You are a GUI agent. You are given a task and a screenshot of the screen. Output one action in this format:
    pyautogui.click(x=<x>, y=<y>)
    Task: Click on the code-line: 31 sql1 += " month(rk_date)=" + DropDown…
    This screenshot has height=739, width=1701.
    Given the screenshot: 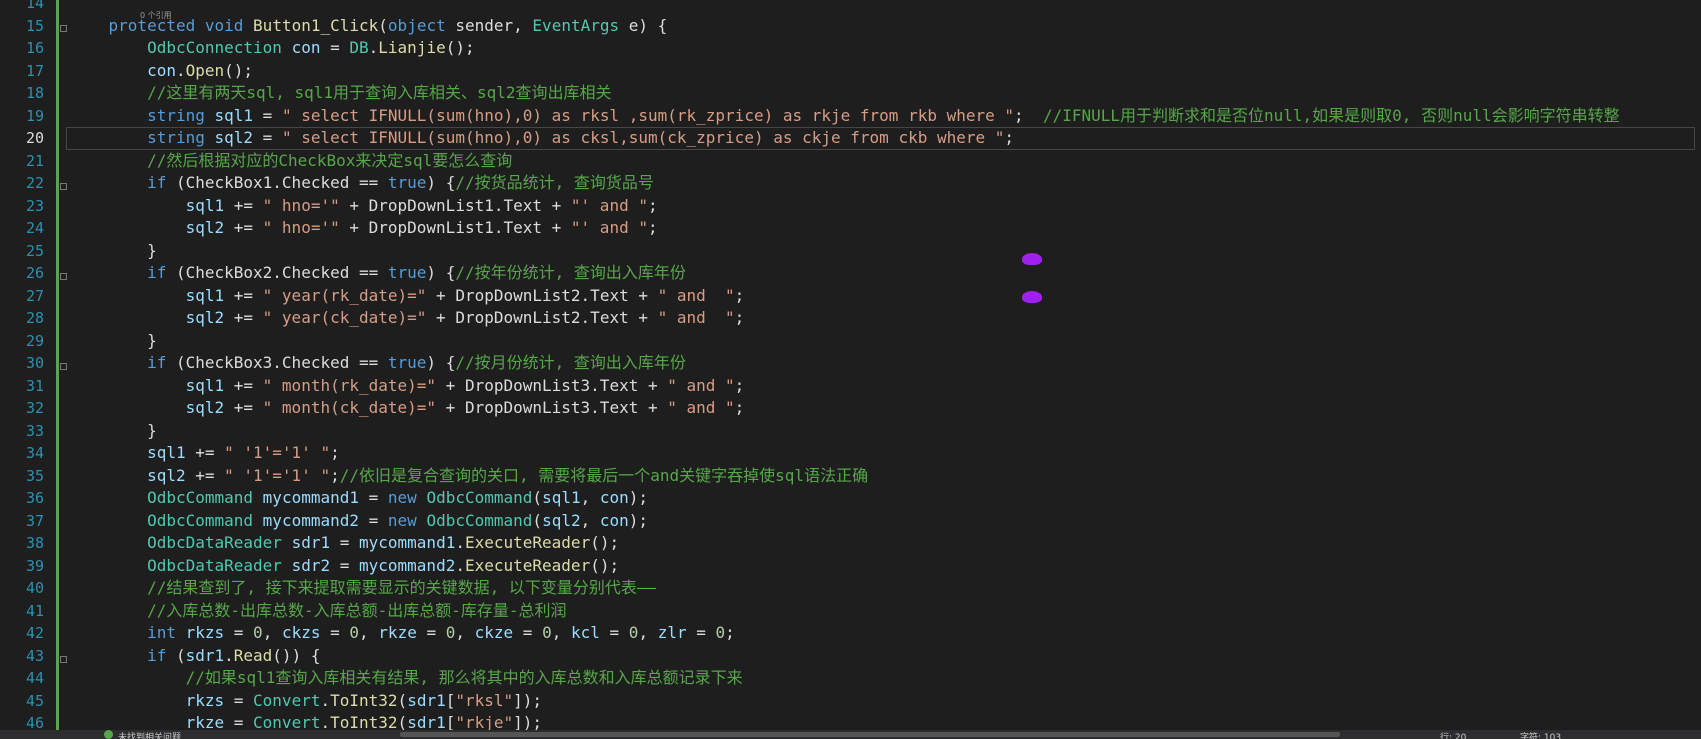 What is the action you would take?
    pyautogui.click(x=850, y=386)
    